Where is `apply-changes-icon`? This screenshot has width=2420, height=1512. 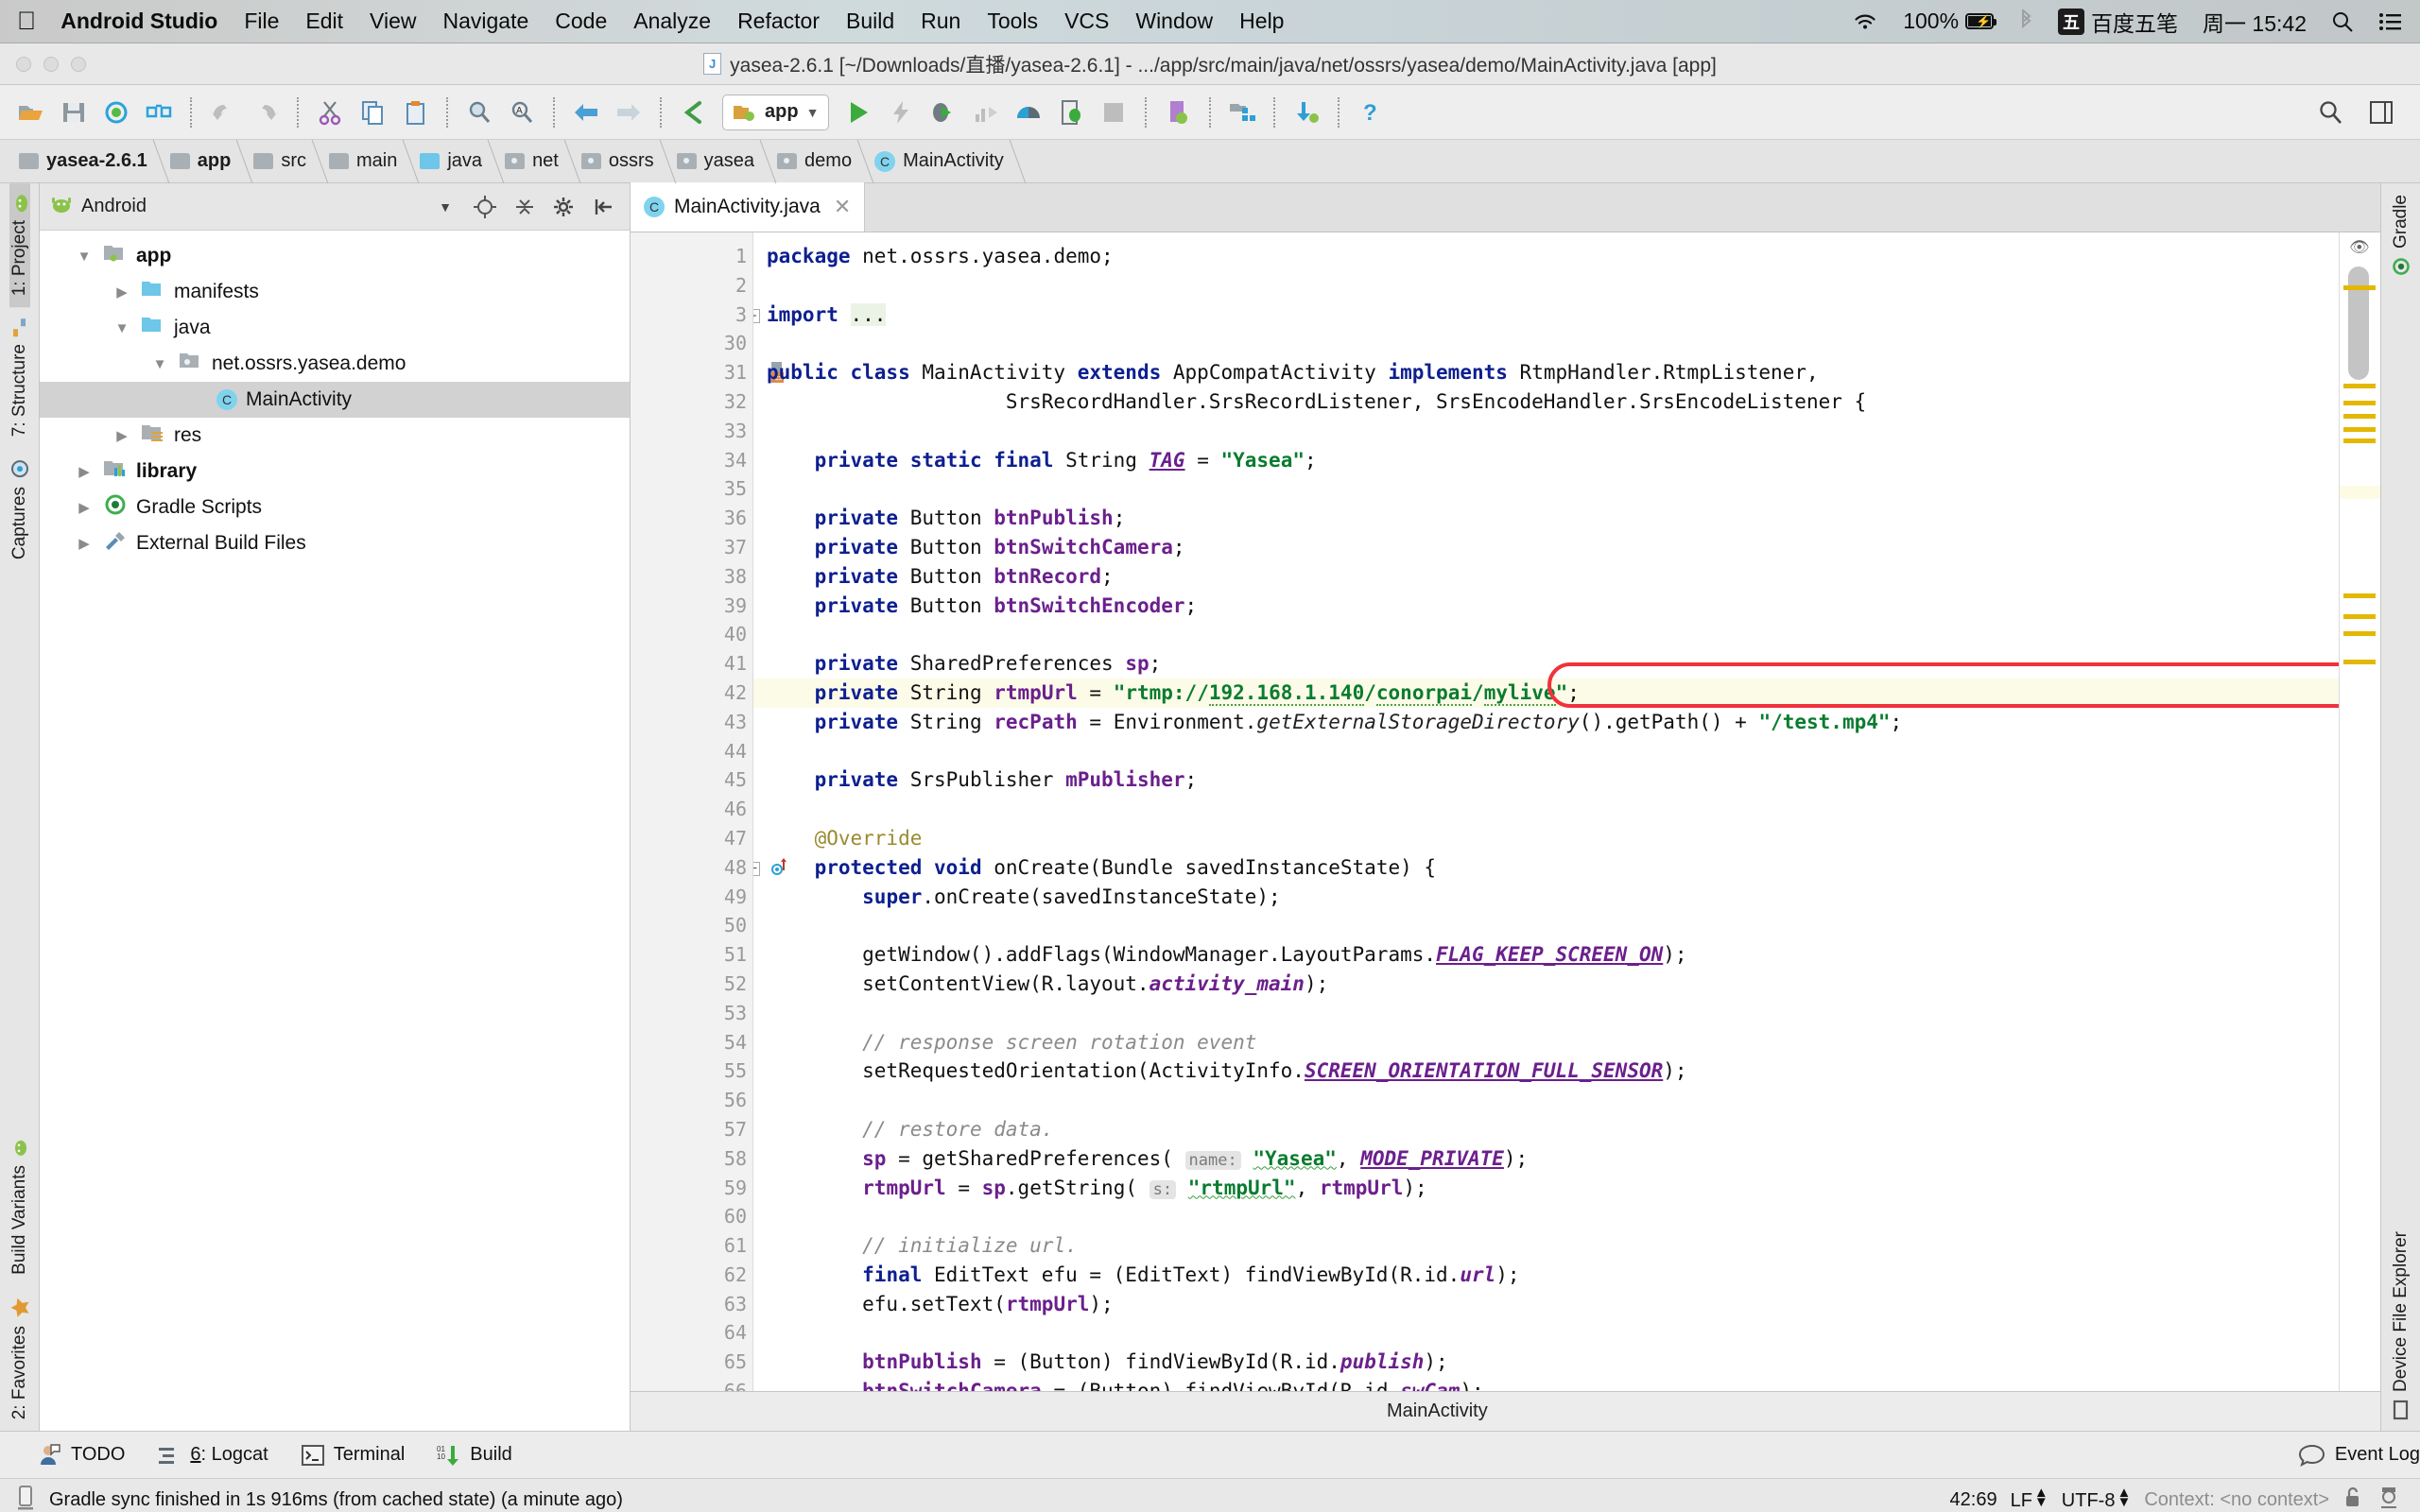 apply-changes-icon is located at coordinates (901, 112).